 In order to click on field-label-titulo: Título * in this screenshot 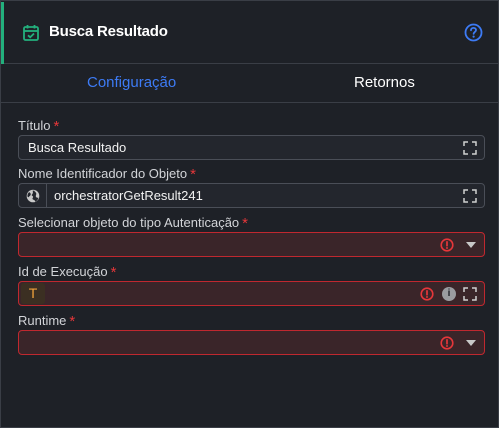, I will do `click(39, 126)`.